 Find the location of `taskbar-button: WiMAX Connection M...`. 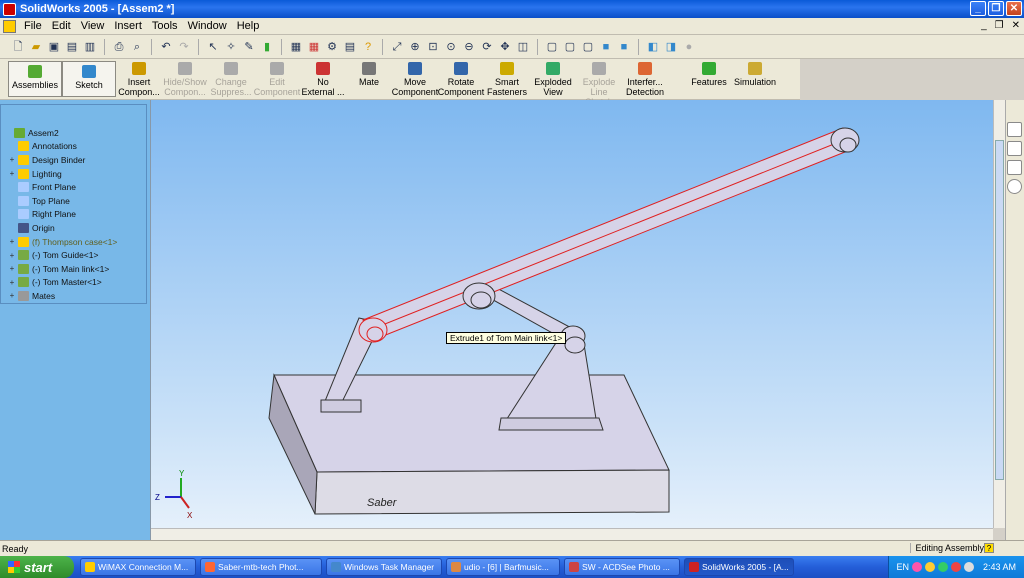

taskbar-button: WiMAX Connection M... is located at coordinates (138, 567).